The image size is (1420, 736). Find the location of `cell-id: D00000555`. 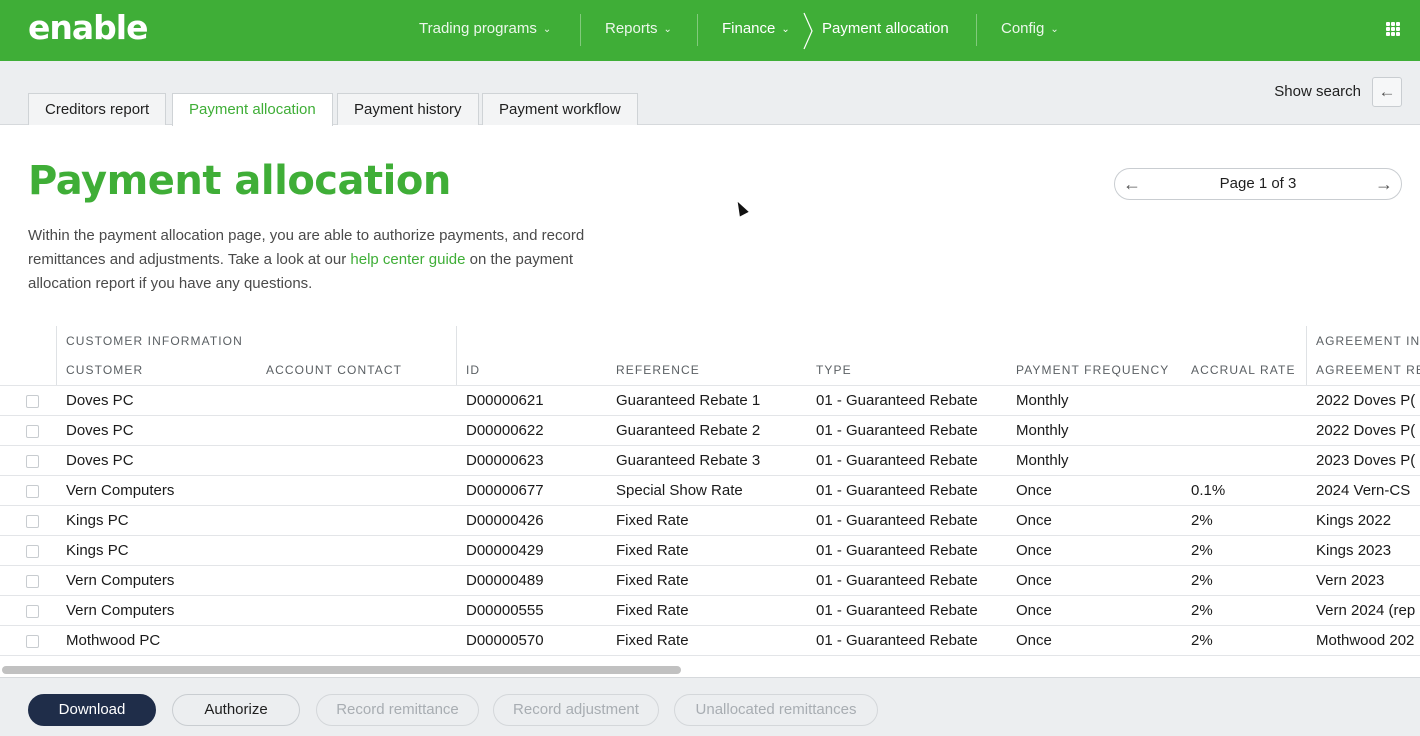

cell-id: D00000555 is located at coordinates (505, 610).